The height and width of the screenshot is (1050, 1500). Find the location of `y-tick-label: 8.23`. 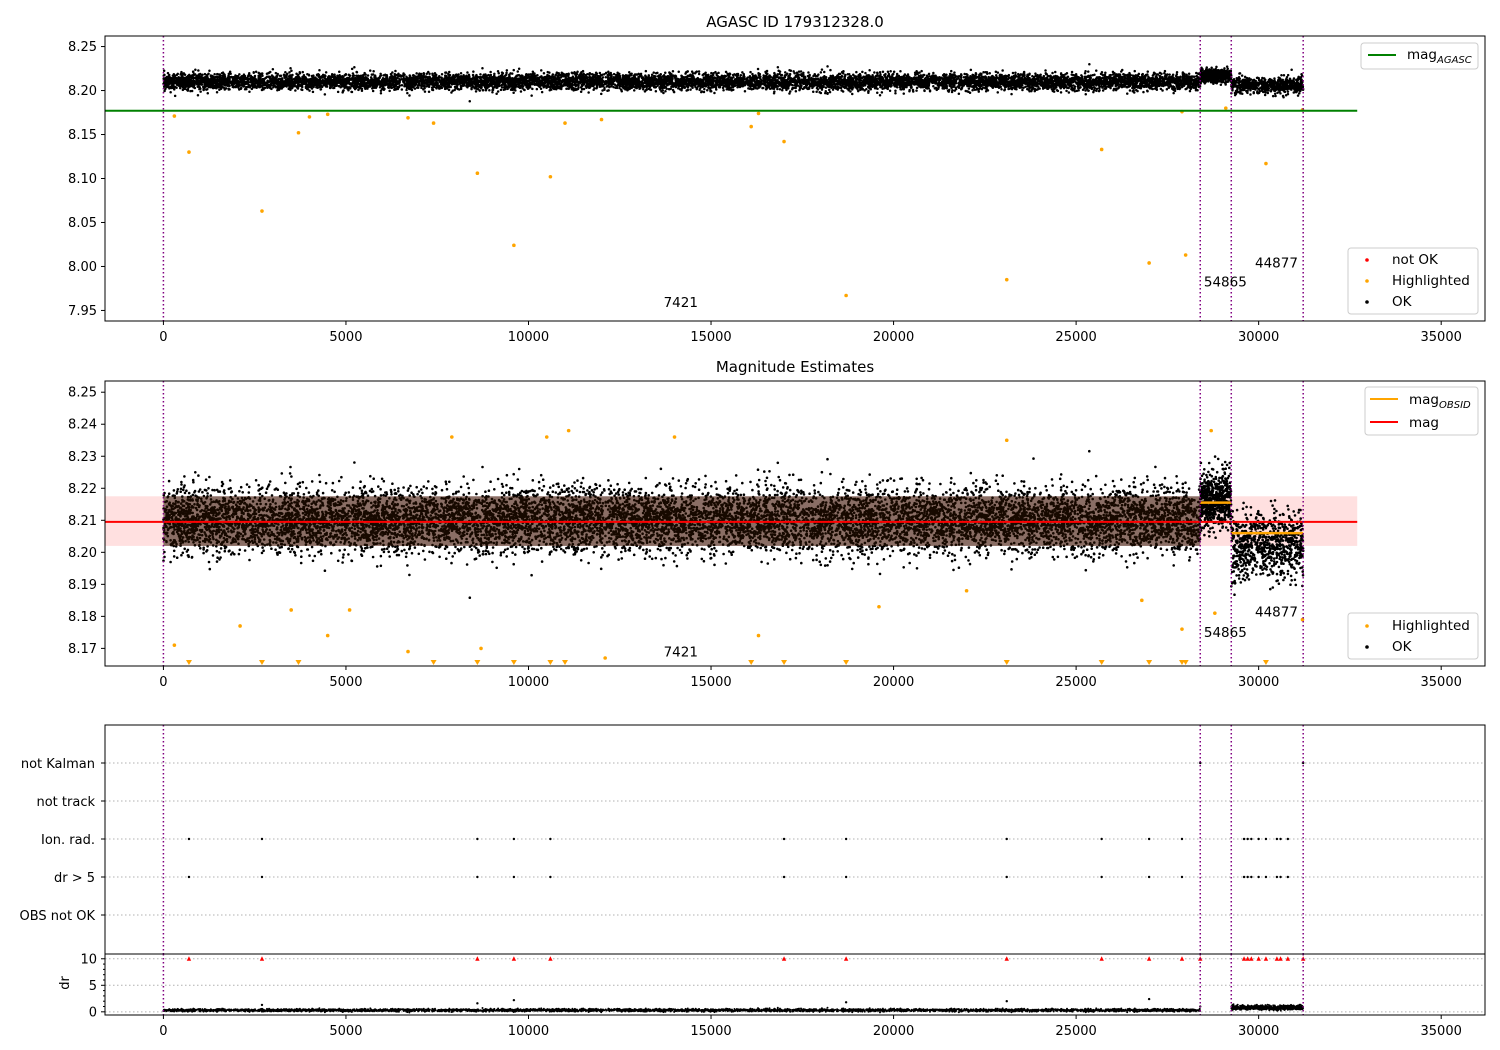

y-tick-label: 8.23 is located at coordinates (82, 457).